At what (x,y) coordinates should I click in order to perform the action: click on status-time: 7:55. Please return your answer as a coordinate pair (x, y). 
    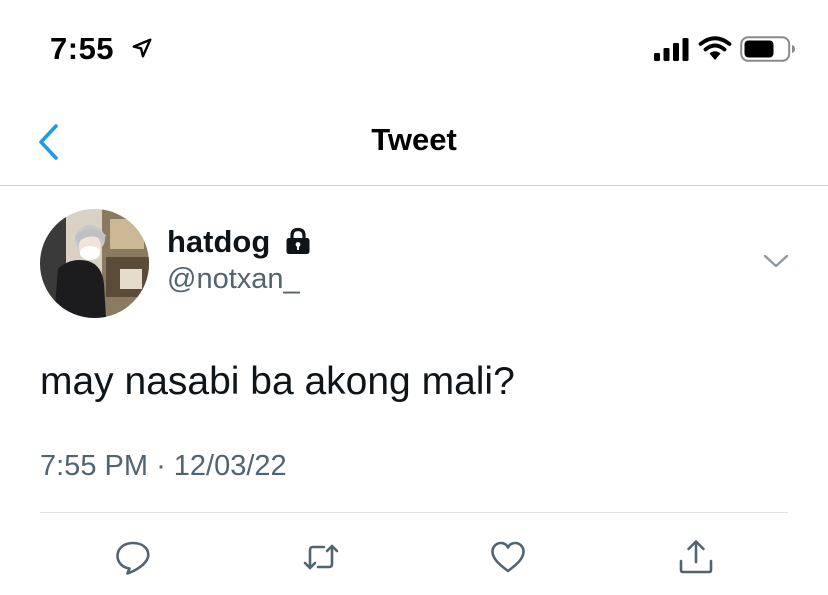
    Looking at the image, I should click on (82, 48).